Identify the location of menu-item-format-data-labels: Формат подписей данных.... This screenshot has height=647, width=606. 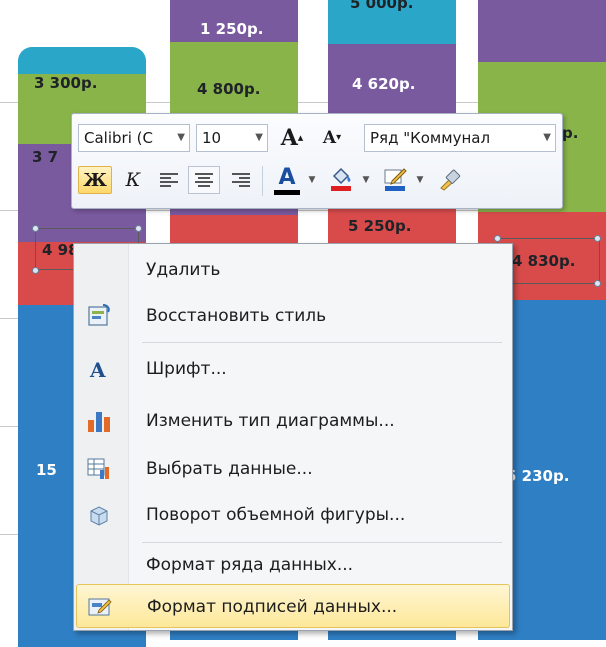
(293, 606).